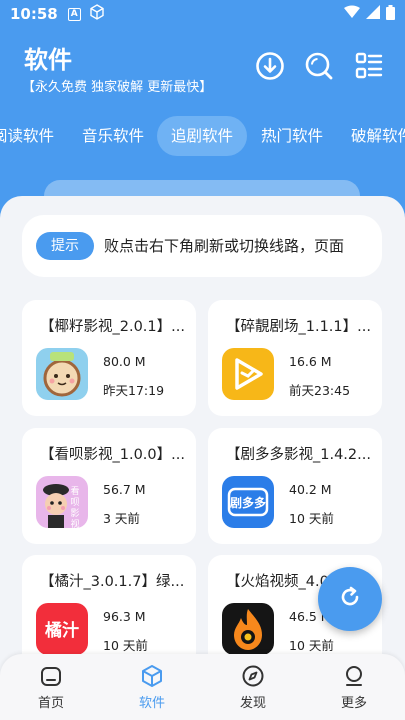 The image size is (405, 720). I want to click on status-time: 10:58, so click(34, 14).